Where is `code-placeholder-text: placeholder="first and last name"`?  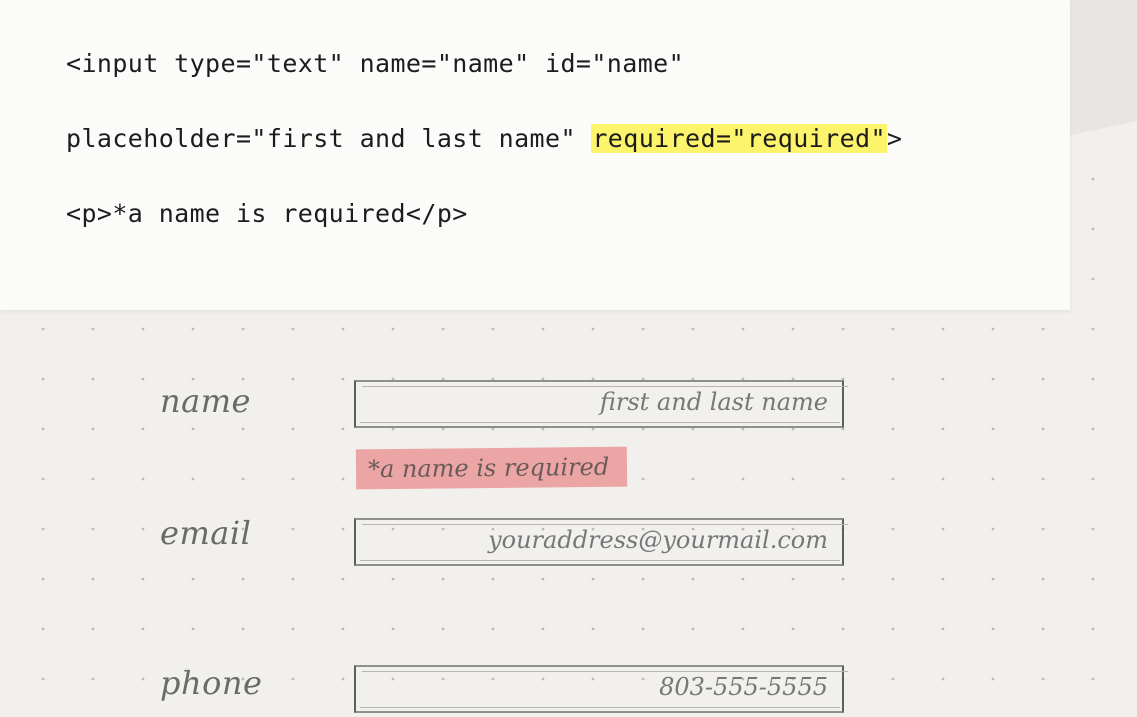
code-placeholder-text: placeholder="first and last name" is located at coordinates (329, 138).